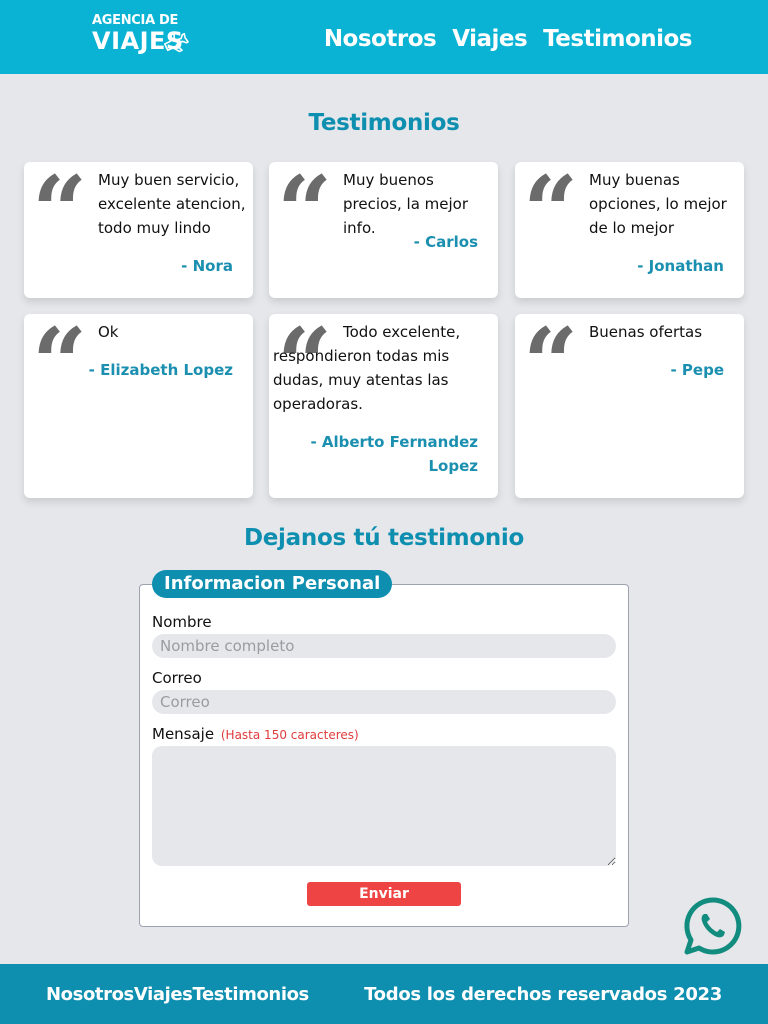 This screenshot has width=768, height=1024. I want to click on message-hint: (Hasta 150 caracteres), so click(289, 735).